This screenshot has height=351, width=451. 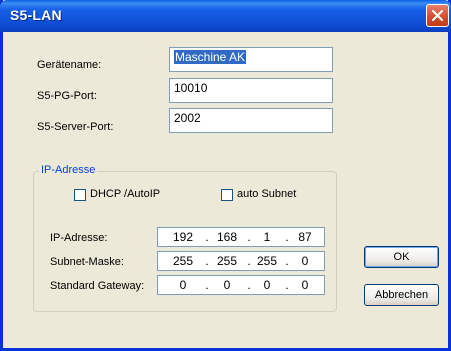 I want to click on subnet-octet-3: 255, so click(x=267, y=261).